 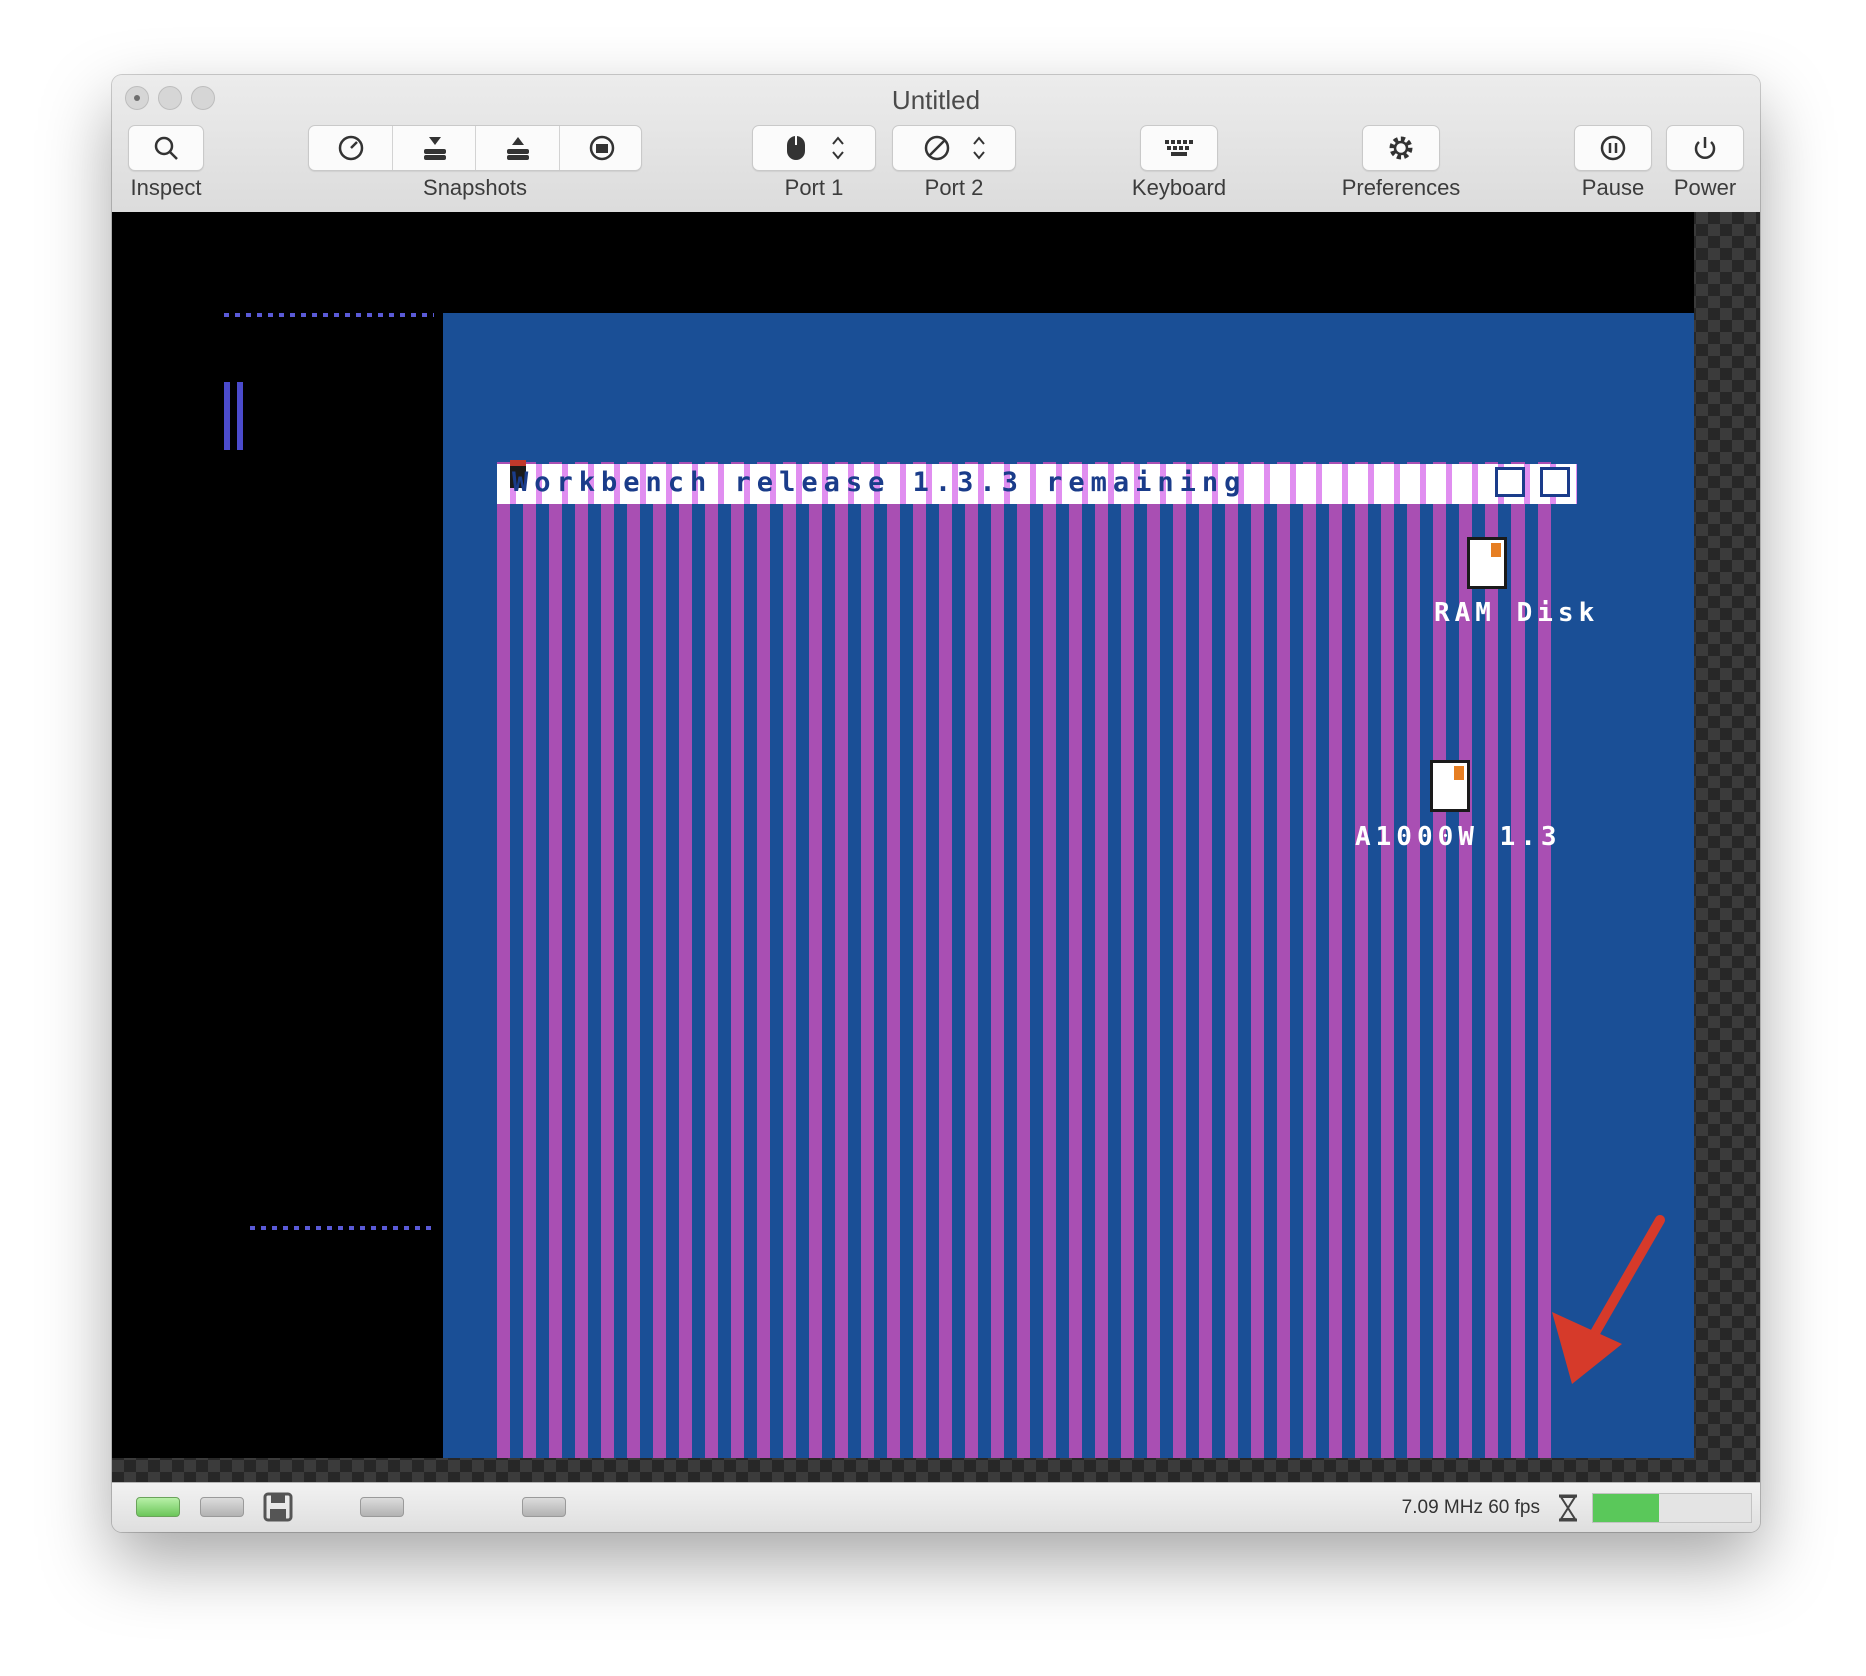 What do you see at coordinates (1672, 1508) in the screenshot?
I see `speed-meter` at bounding box center [1672, 1508].